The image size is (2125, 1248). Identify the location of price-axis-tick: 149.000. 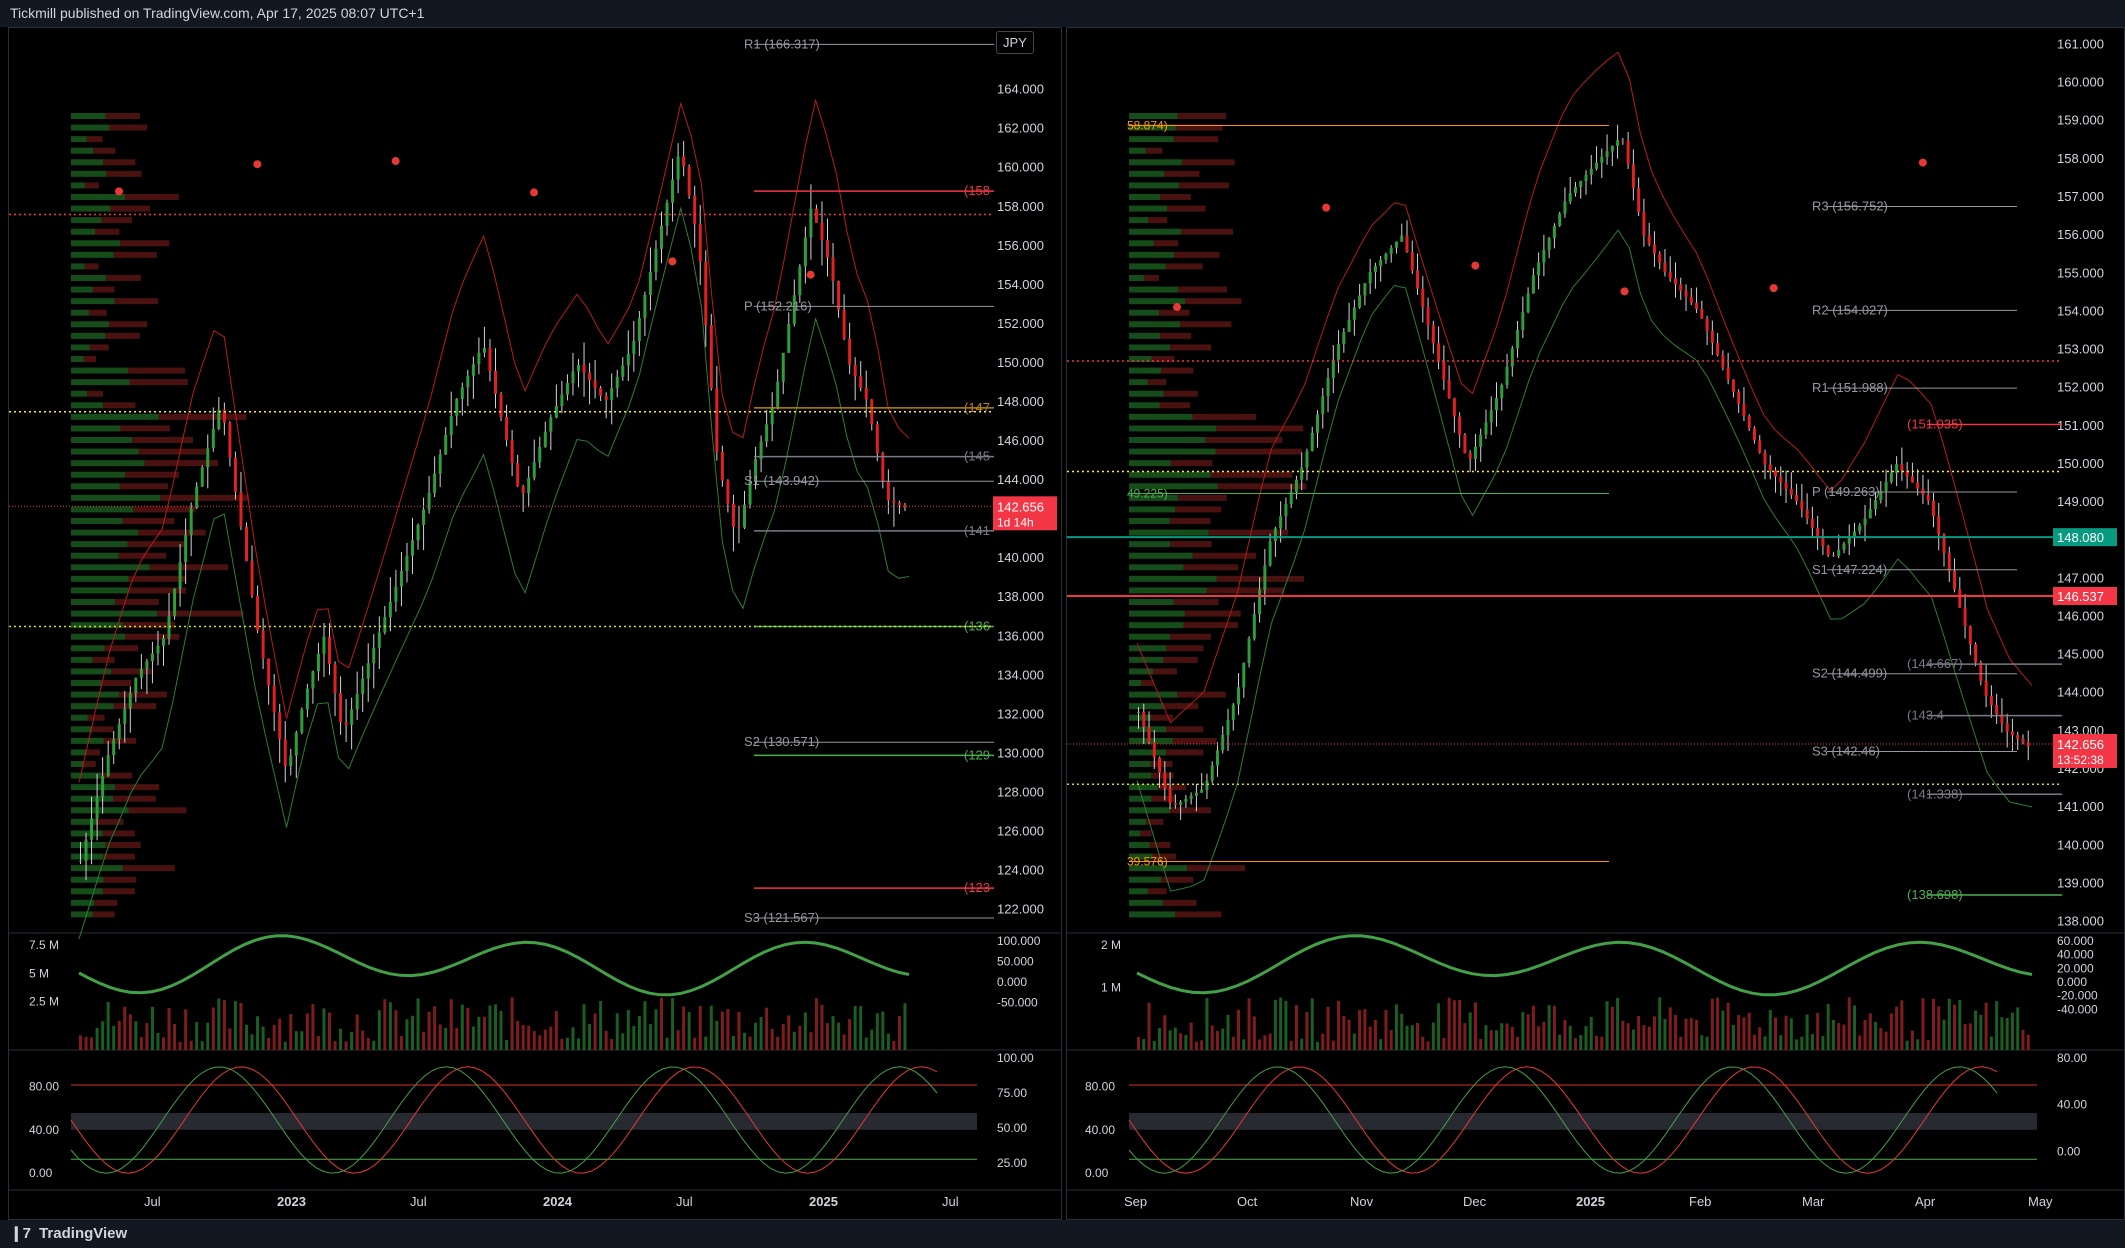
(2080, 501).